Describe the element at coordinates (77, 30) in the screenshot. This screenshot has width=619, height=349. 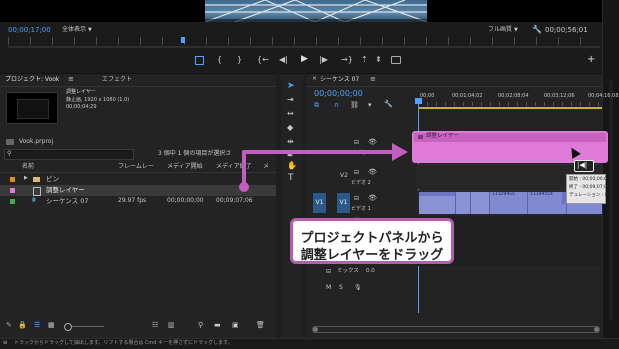
I see `fit-dropdown: 全体表示 ▼` at that location.